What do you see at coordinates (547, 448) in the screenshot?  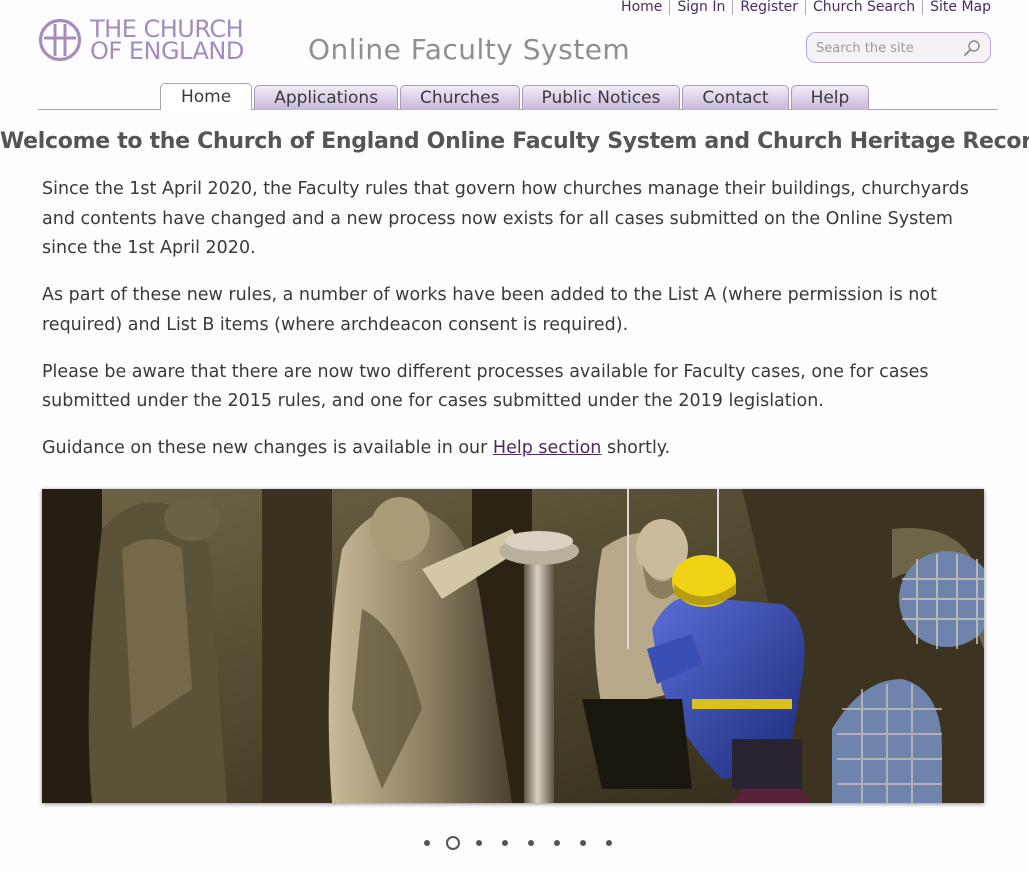 I see `help-section-link: Help section` at bounding box center [547, 448].